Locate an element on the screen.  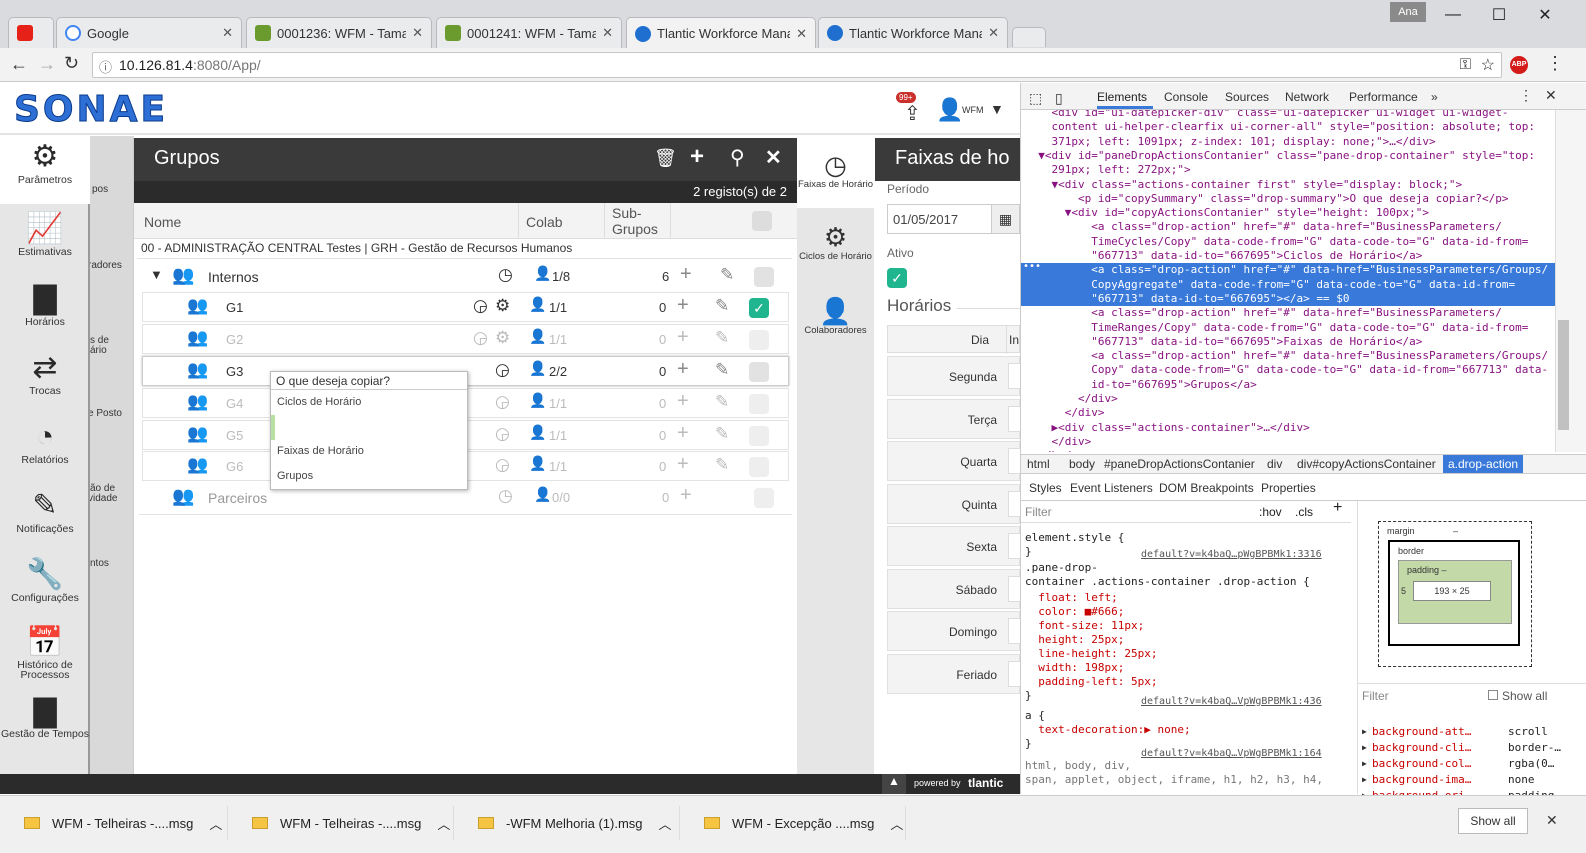
crumb-item: body is located at coordinates (1082, 464).